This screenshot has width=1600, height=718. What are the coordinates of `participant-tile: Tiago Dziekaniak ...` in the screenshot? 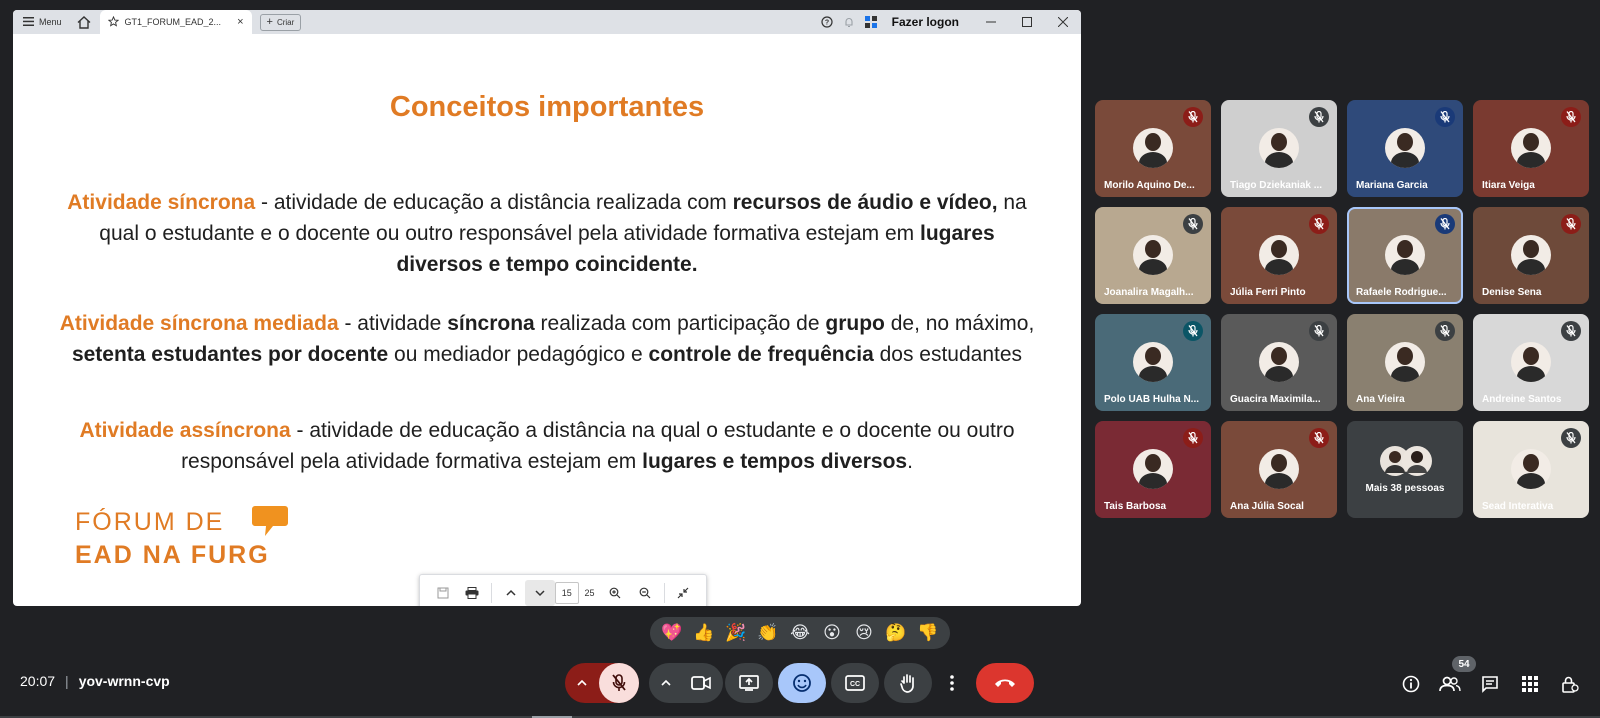 It's located at (1279, 148).